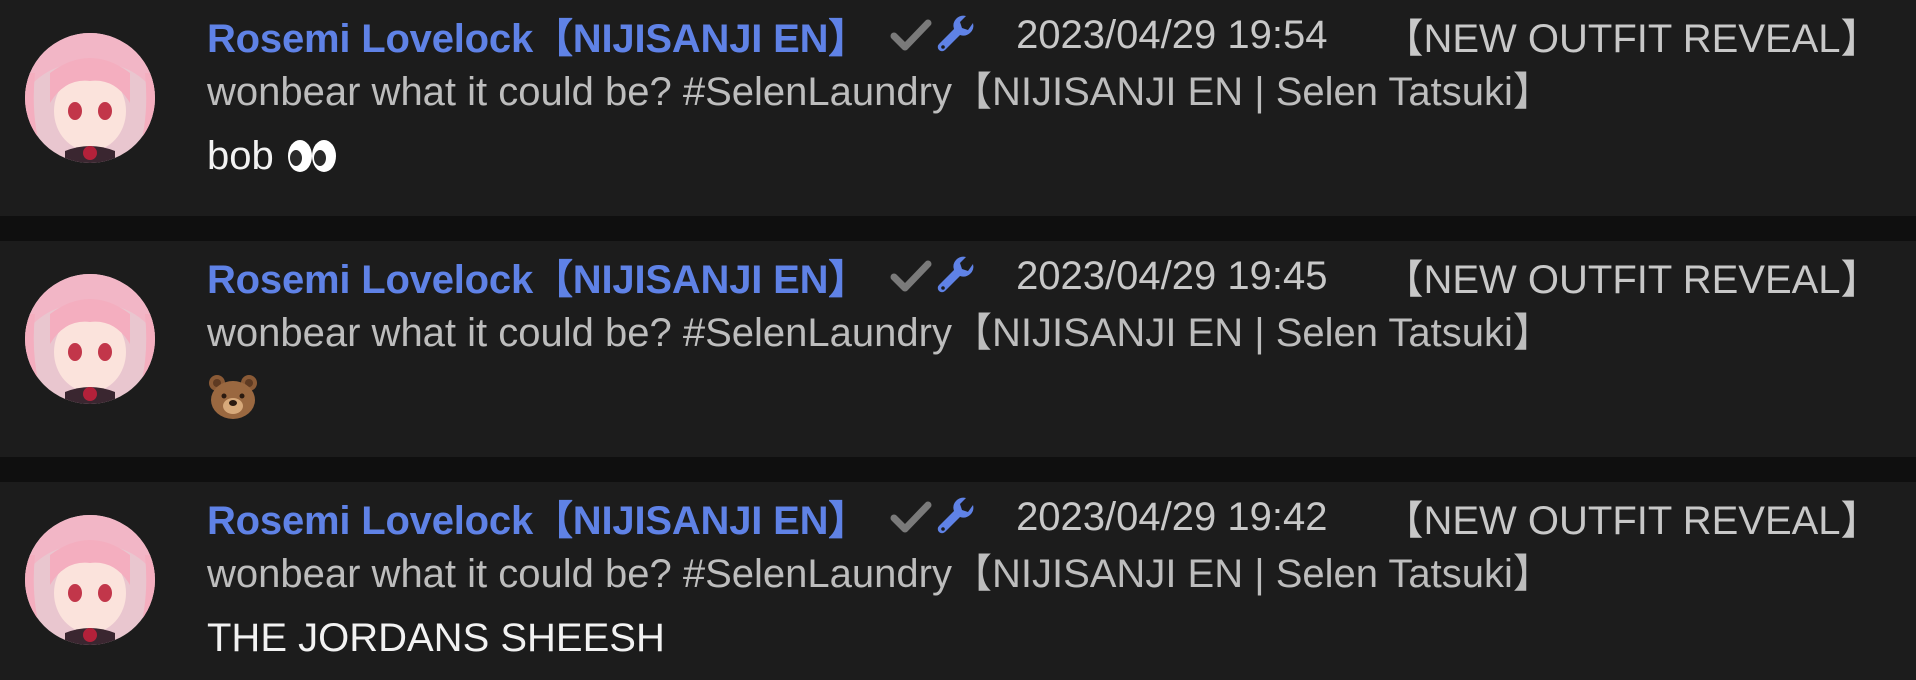 The height and width of the screenshot is (680, 1916). I want to click on message-text-row: THE JORDANS SHEESH, so click(1061, 638).